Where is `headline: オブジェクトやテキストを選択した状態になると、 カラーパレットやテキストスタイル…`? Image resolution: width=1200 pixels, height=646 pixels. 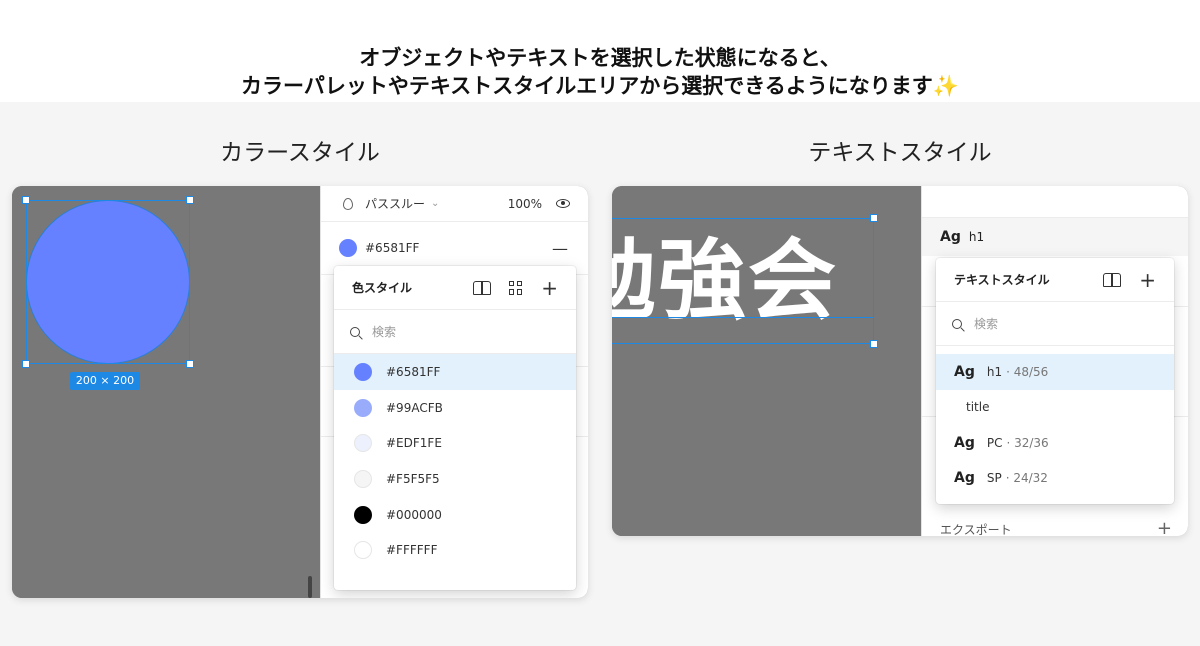
headline: オブジェクトやテキストを選択した状態になると、 カラーパレットやテキストスタイル… is located at coordinates (600, 72).